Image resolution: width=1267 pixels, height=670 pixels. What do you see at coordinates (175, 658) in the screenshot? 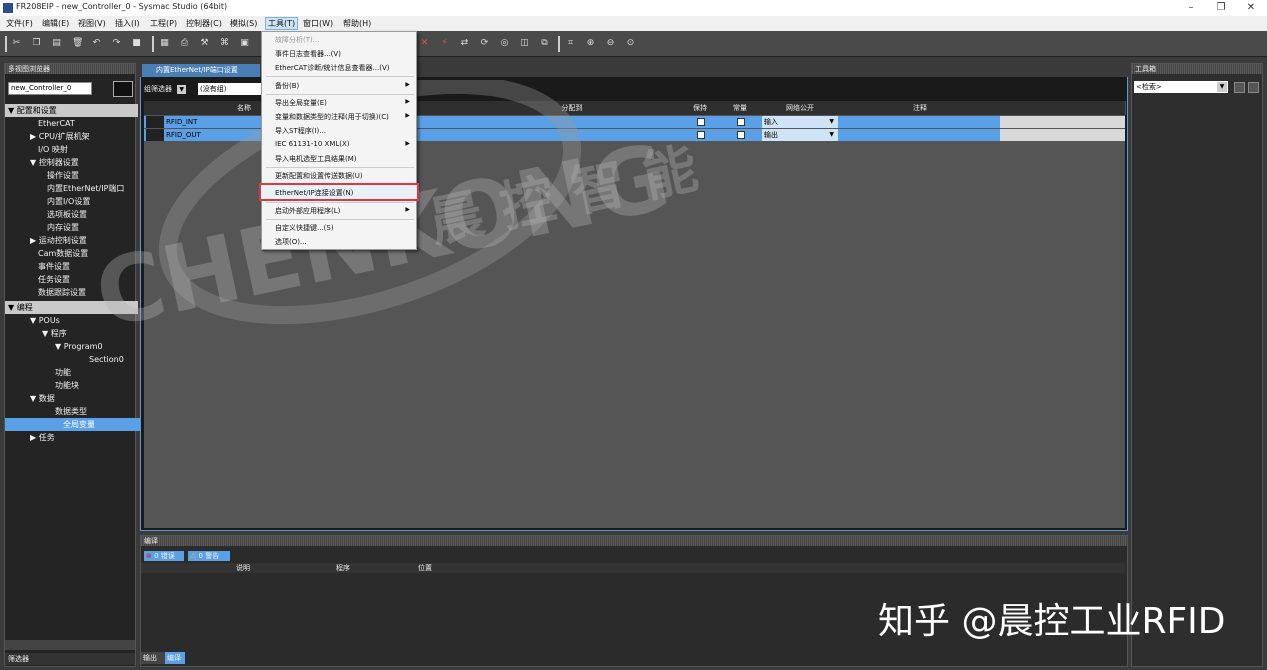
I see `tab-build: 编译` at bounding box center [175, 658].